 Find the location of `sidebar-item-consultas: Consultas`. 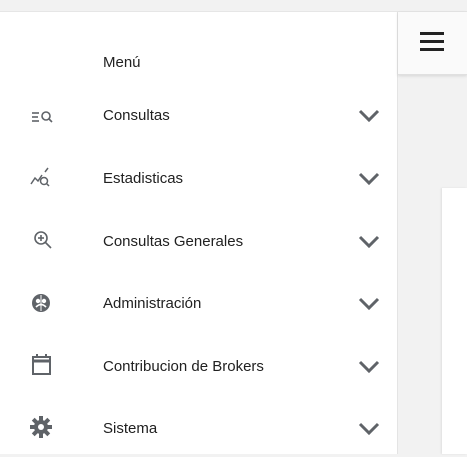

sidebar-item-consultas: Consultas is located at coordinates (199, 116).